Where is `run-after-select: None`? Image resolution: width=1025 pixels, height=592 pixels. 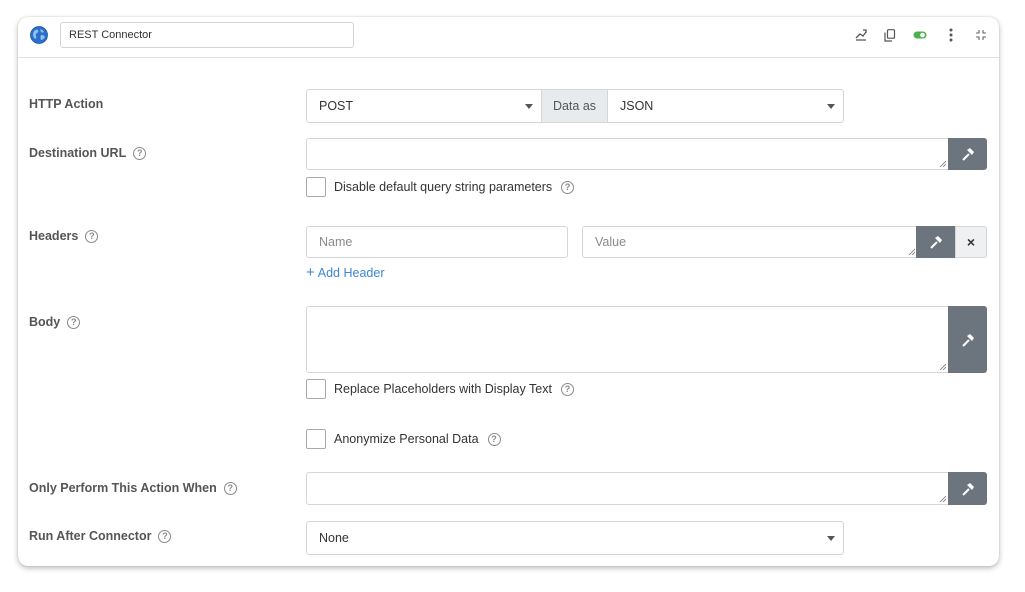 run-after-select: None is located at coordinates (575, 538).